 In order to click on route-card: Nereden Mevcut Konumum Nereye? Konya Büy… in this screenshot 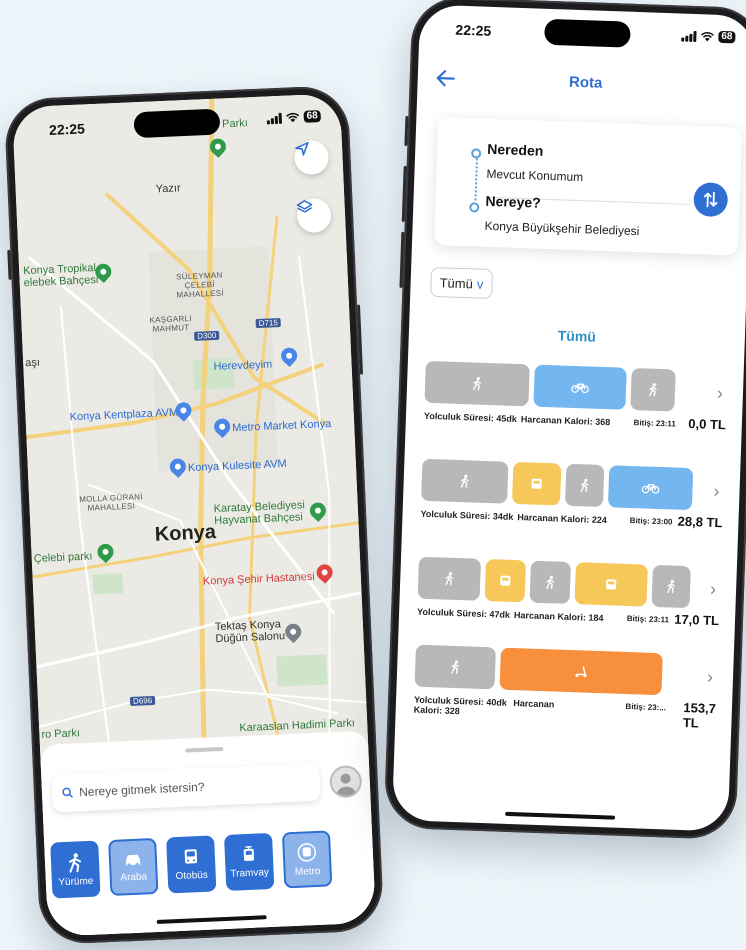, I will do `click(588, 186)`.